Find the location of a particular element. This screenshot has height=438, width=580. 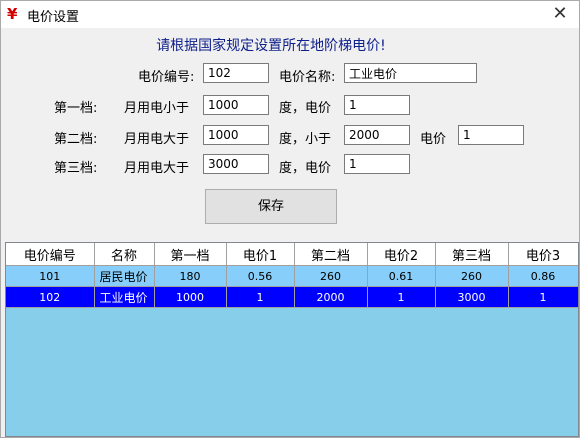

table-header-row: 电价编号 名称 第一档 电价1 第二档 电价2 第三档 电价3 is located at coordinates (292, 254).